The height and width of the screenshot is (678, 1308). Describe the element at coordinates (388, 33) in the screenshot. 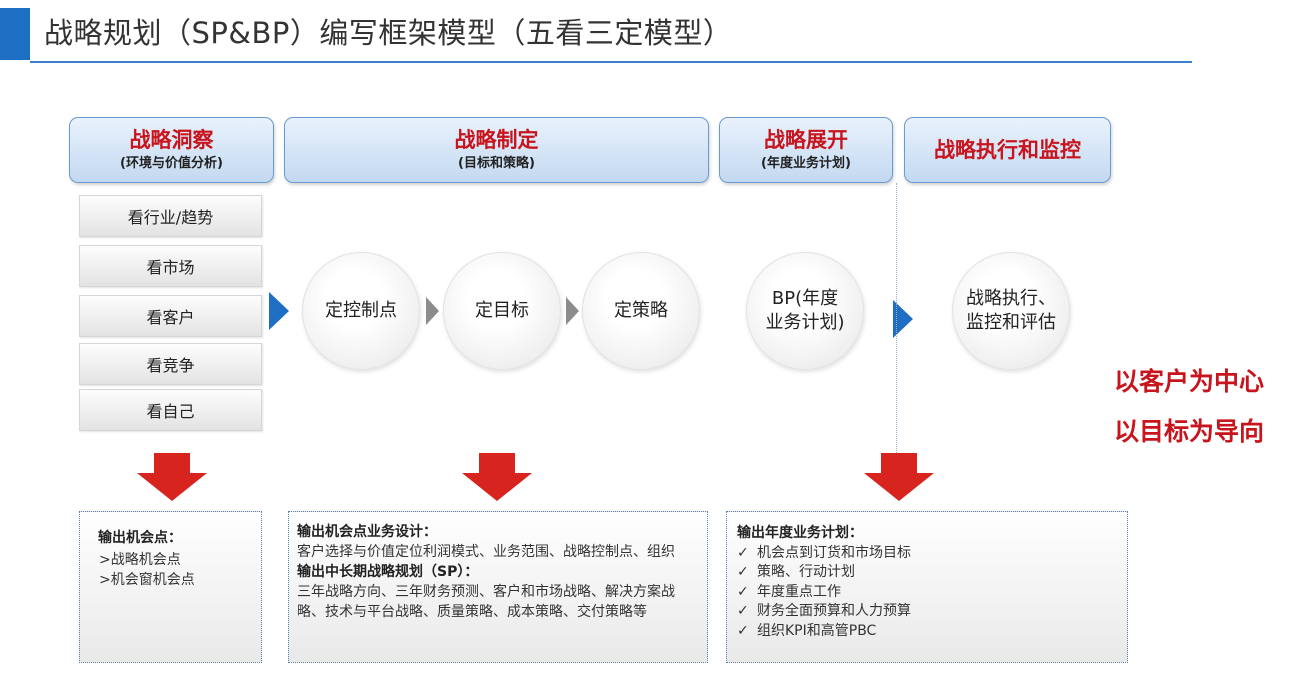

I see `page-title: 战略规划（SP&BP）编写框架模型（五看三定模型）` at that location.